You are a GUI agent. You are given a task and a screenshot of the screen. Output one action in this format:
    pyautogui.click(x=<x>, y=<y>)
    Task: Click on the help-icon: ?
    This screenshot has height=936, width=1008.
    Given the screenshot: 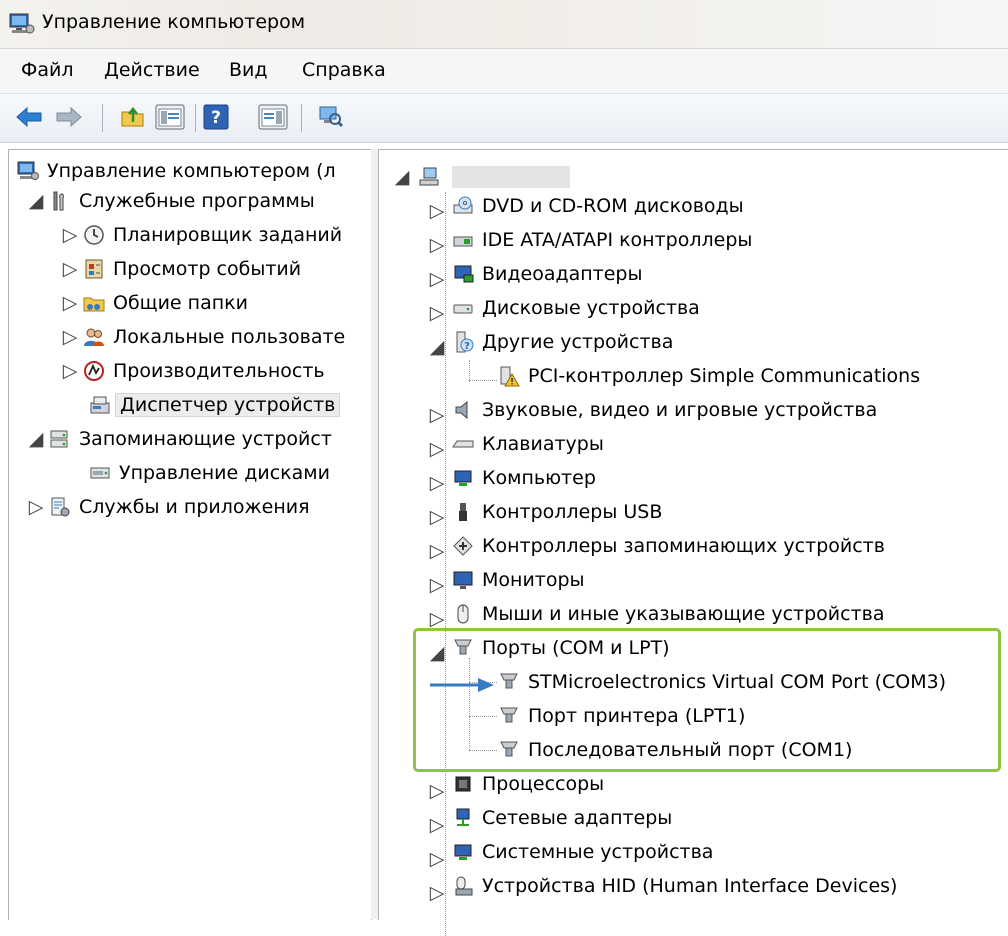 What is the action you would take?
    pyautogui.click(x=216, y=117)
    